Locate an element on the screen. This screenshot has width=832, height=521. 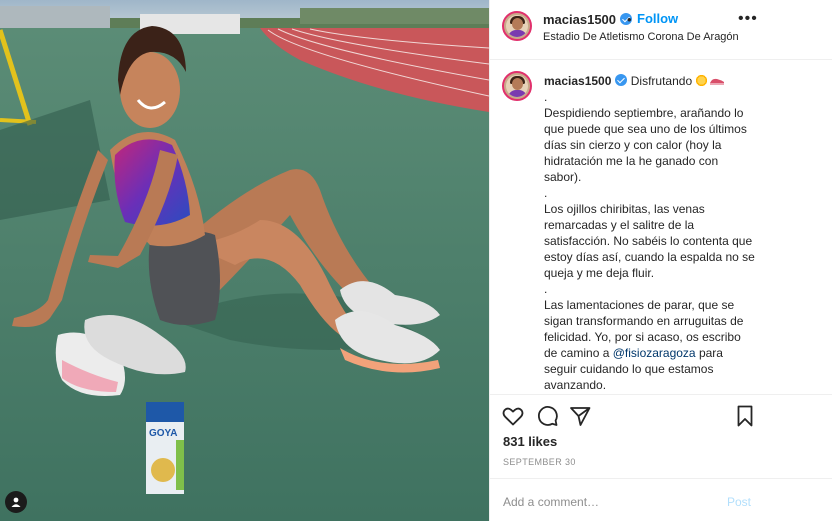
caption-first-text: Disfrutando is located at coordinates (661, 81).